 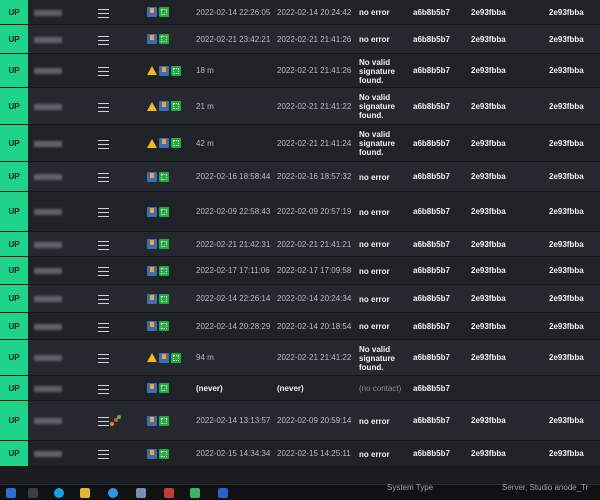 I want to click on browser-icon, so click(x=113, y=493).